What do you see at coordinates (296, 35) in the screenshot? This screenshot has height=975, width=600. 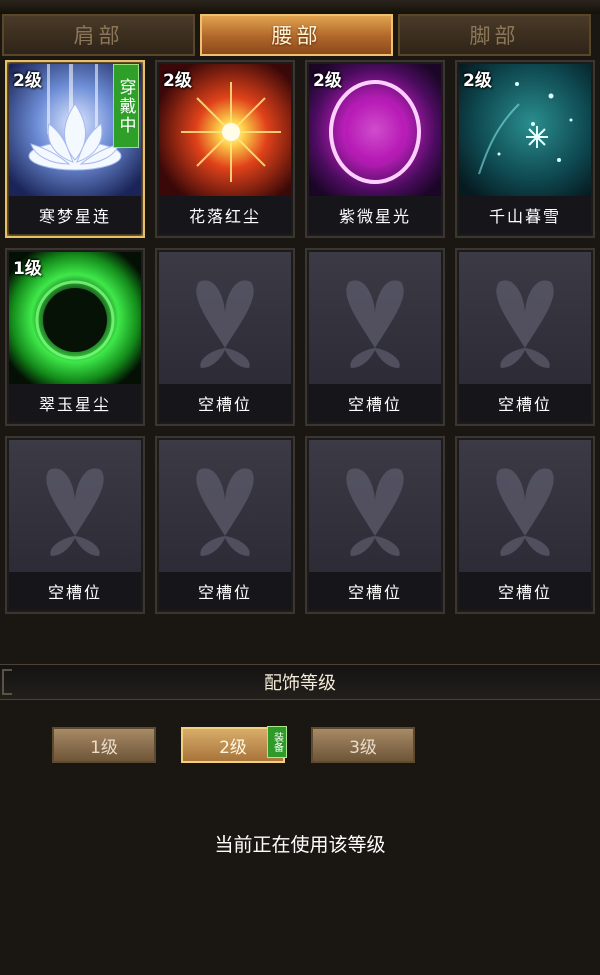 I see `tab-waist: 腰部` at bounding box center [296, 35].